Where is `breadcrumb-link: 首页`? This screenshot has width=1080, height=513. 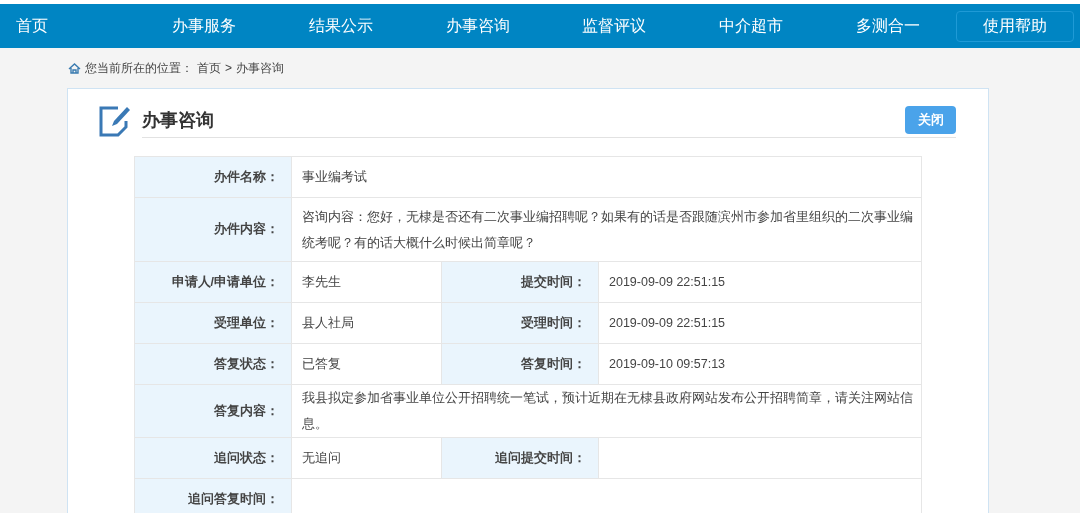
breadcrumb-link: 首页 is located at coordinates (209, 68).